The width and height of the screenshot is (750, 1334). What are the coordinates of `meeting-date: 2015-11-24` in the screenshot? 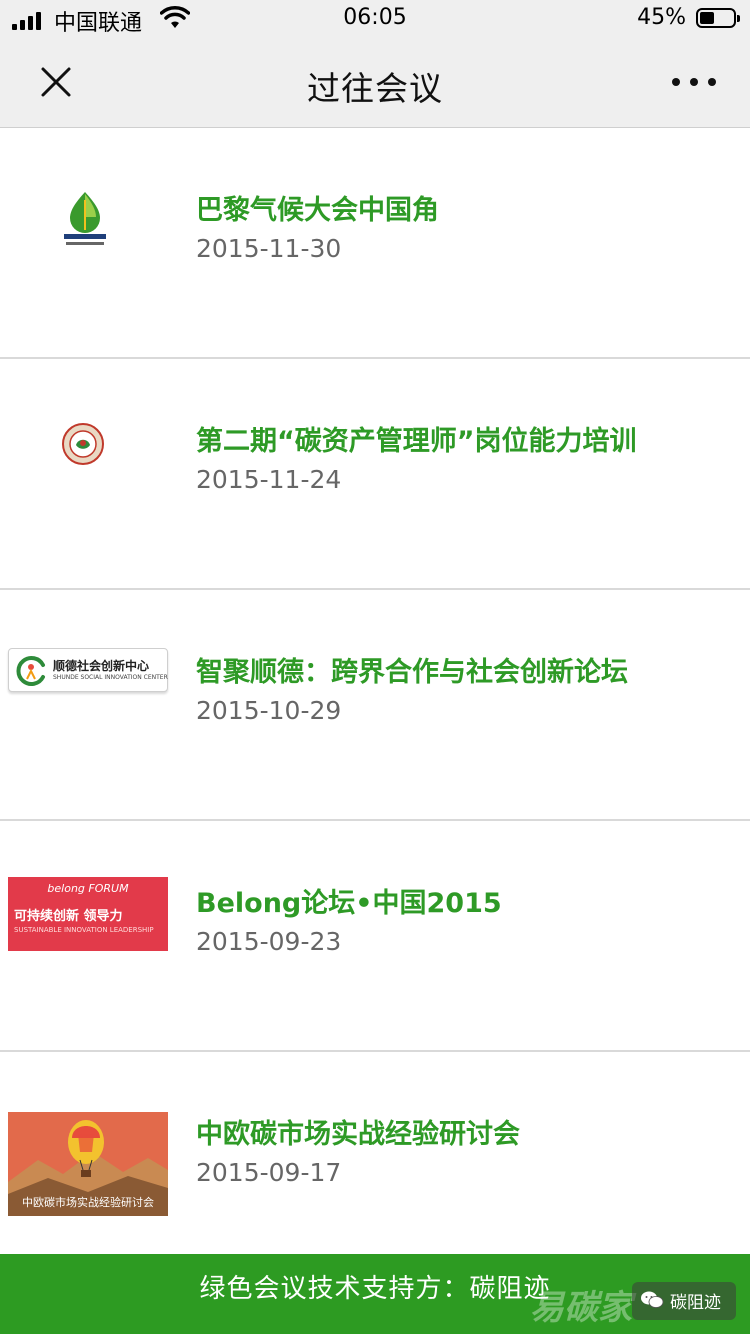 It's located at (269, 479).